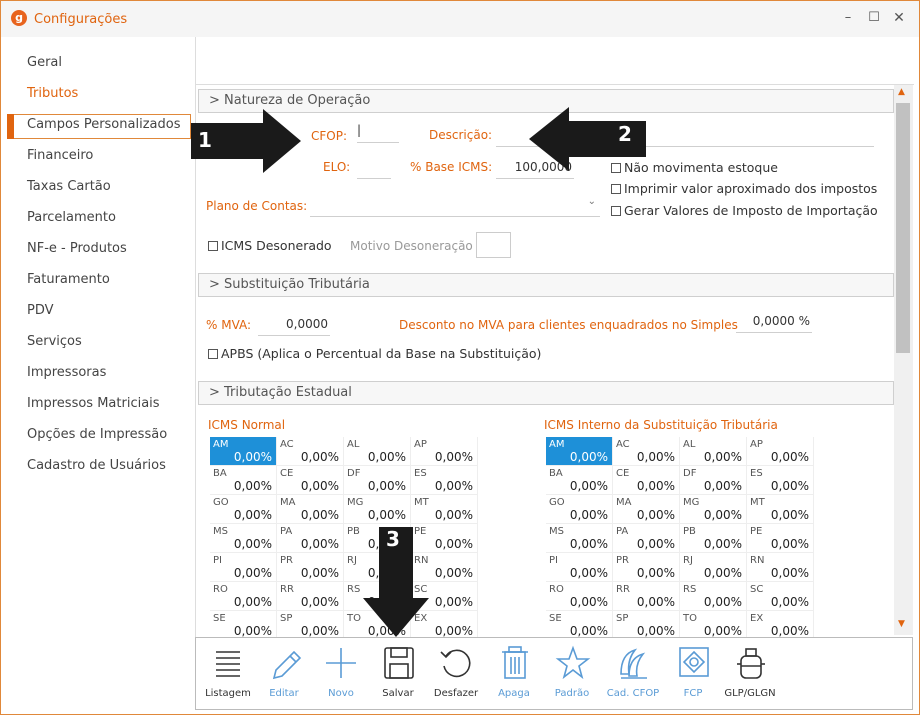  Describe the element at coordinates (398, 673) in the screenshot. I see `toolbar-button-salvar: Salvar` at that location.